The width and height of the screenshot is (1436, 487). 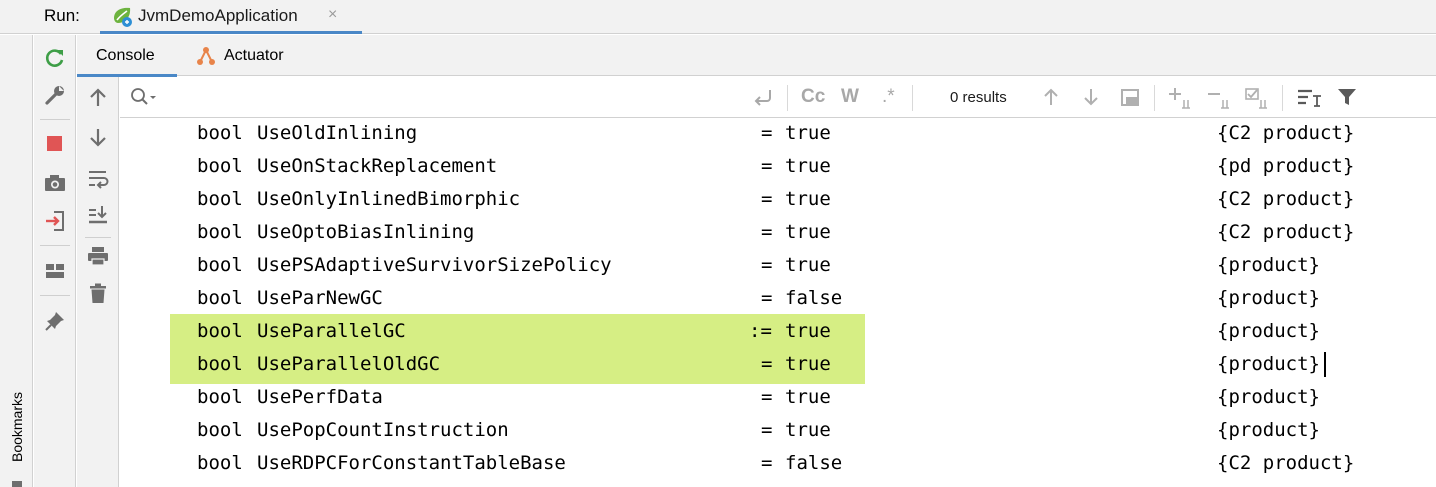 I want to click on flag-name: UsePopCountInstruction, so click(x=383, y=430).